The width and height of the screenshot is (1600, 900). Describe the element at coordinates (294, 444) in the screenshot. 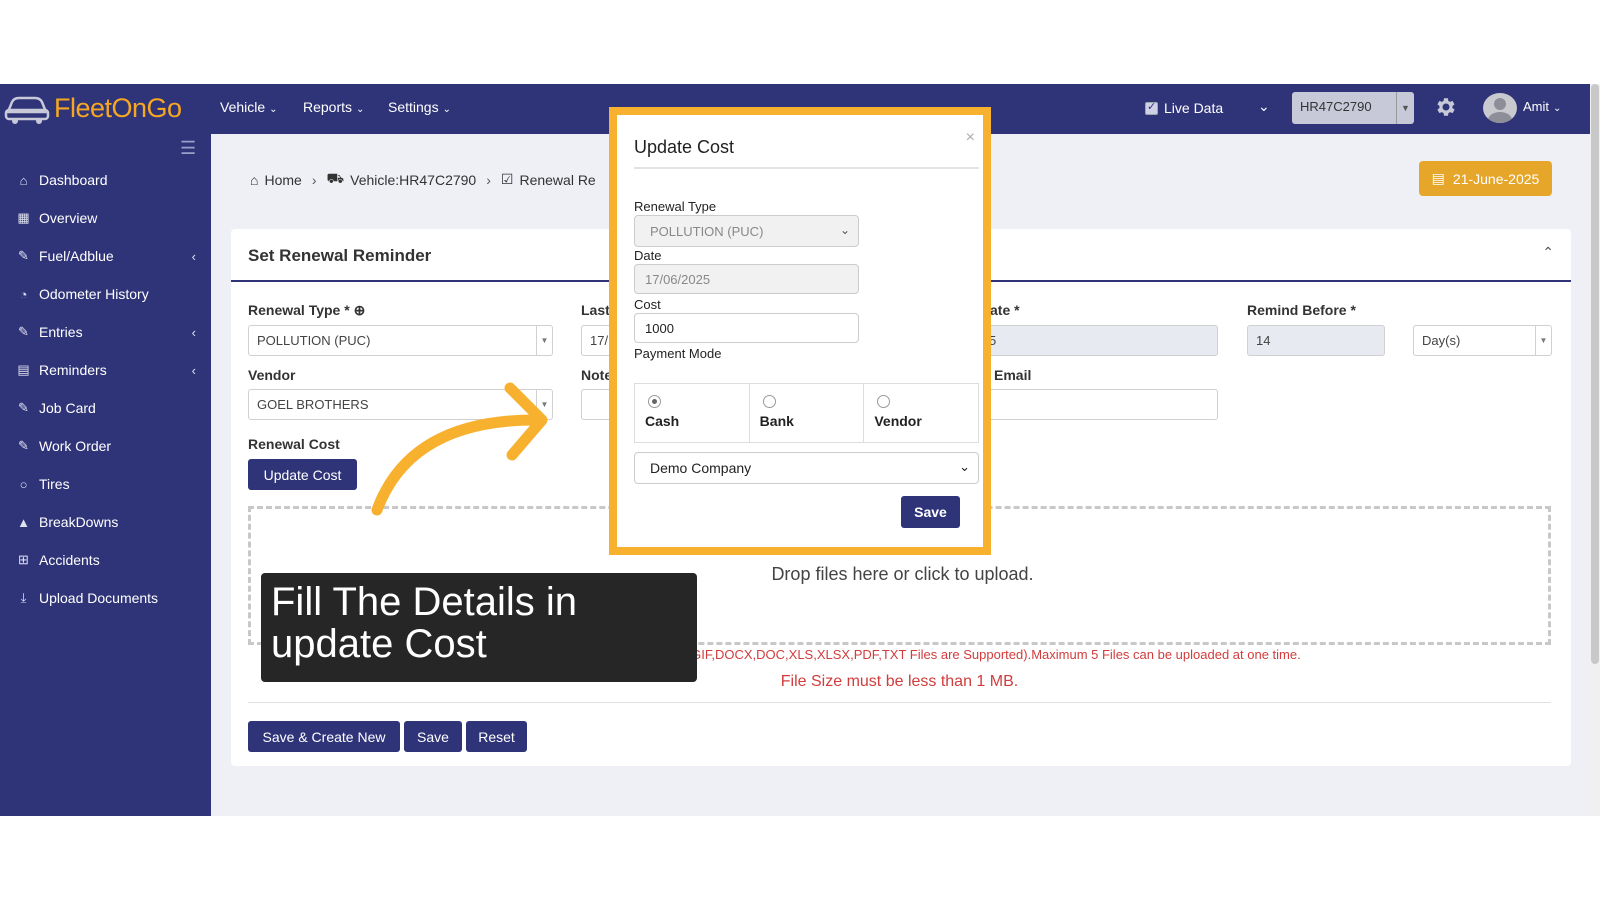

I see `renewal-cost-label: Renewal Cost` at that location.